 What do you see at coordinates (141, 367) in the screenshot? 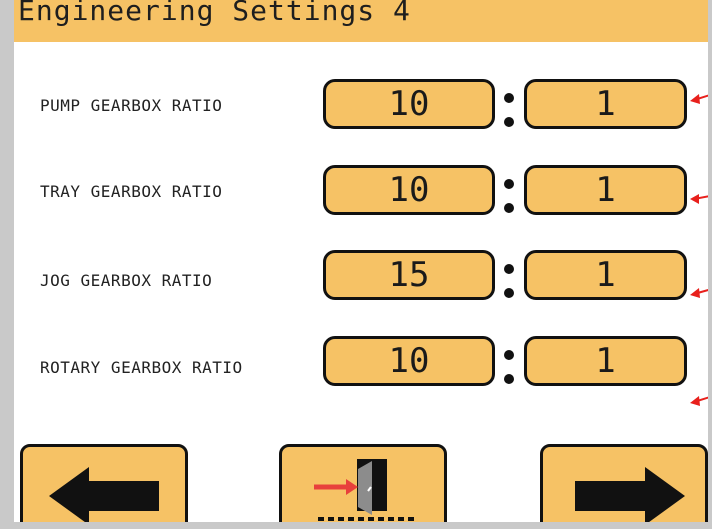
I see `rotary-gearbox-label: ROTARY GEARBOX RATIO` at bounding box center [141, 367].